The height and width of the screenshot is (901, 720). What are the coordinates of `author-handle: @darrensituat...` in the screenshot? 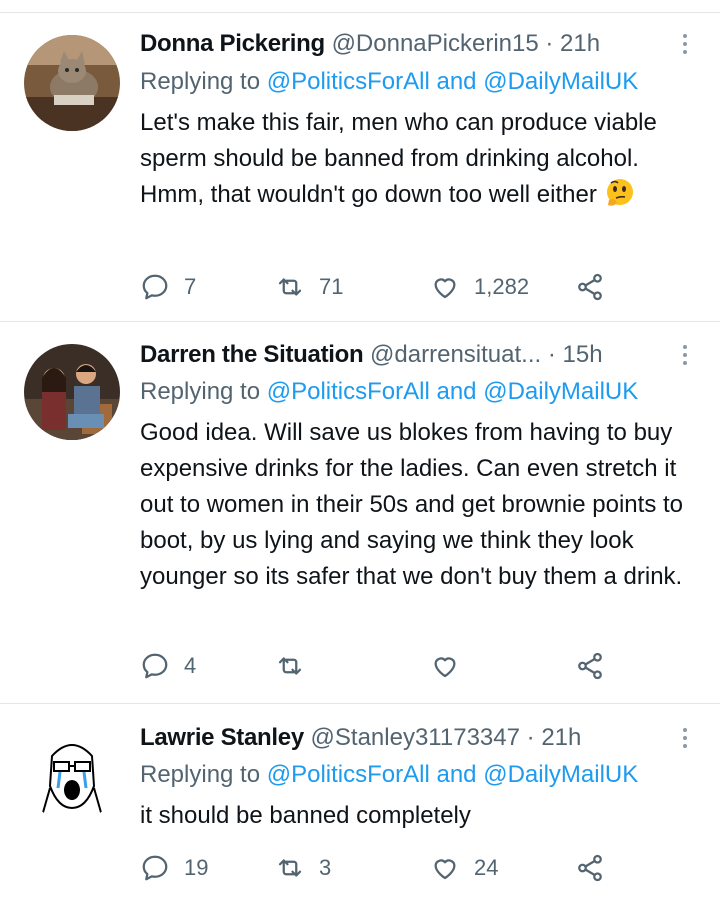 It's located at (455, 354).